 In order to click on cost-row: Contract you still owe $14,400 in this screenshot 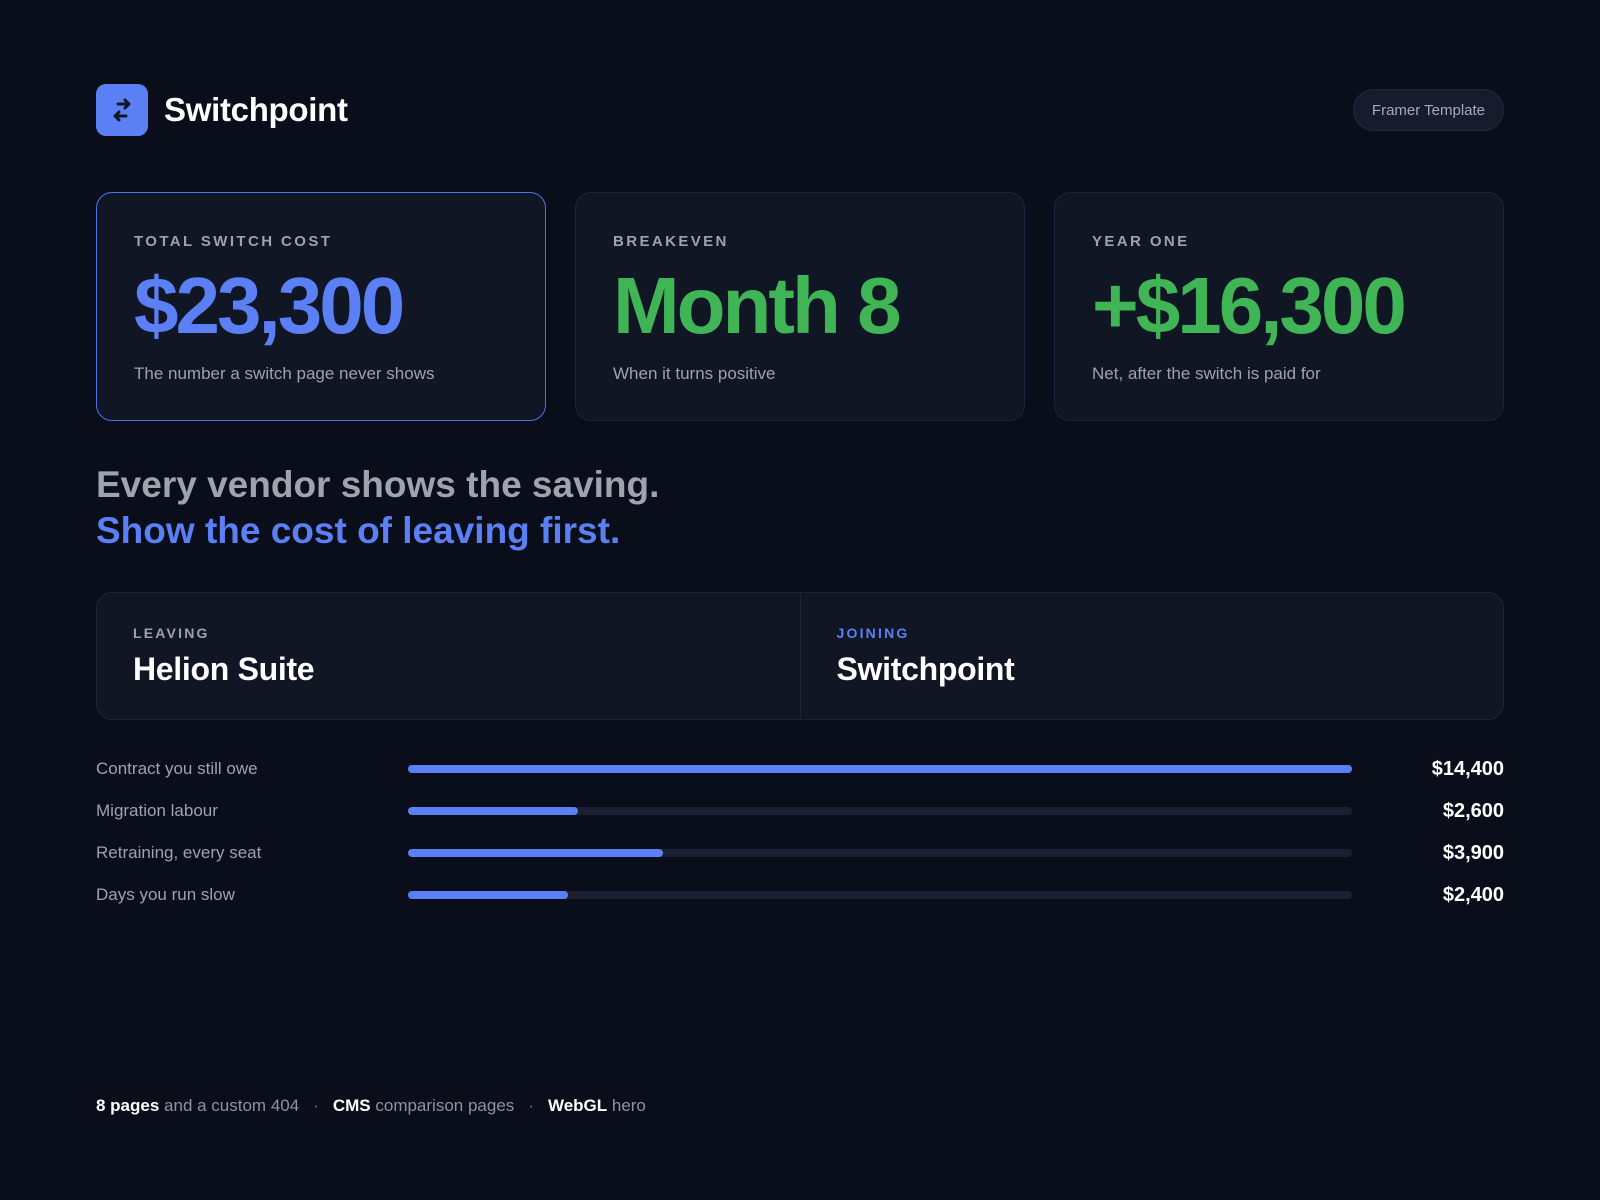, I will do `click(800, 769)`.